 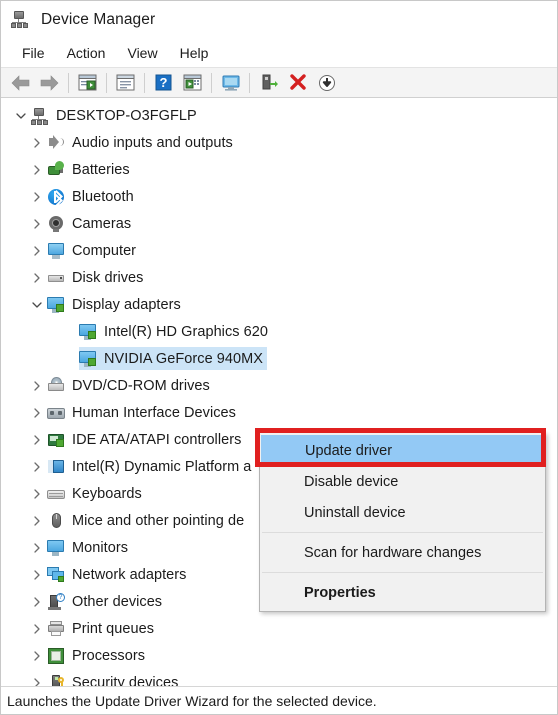 What do you see at coordinates (230, 82) in the screenshot?
I see `display-monitor-icon` at bounding box center [230, 82].